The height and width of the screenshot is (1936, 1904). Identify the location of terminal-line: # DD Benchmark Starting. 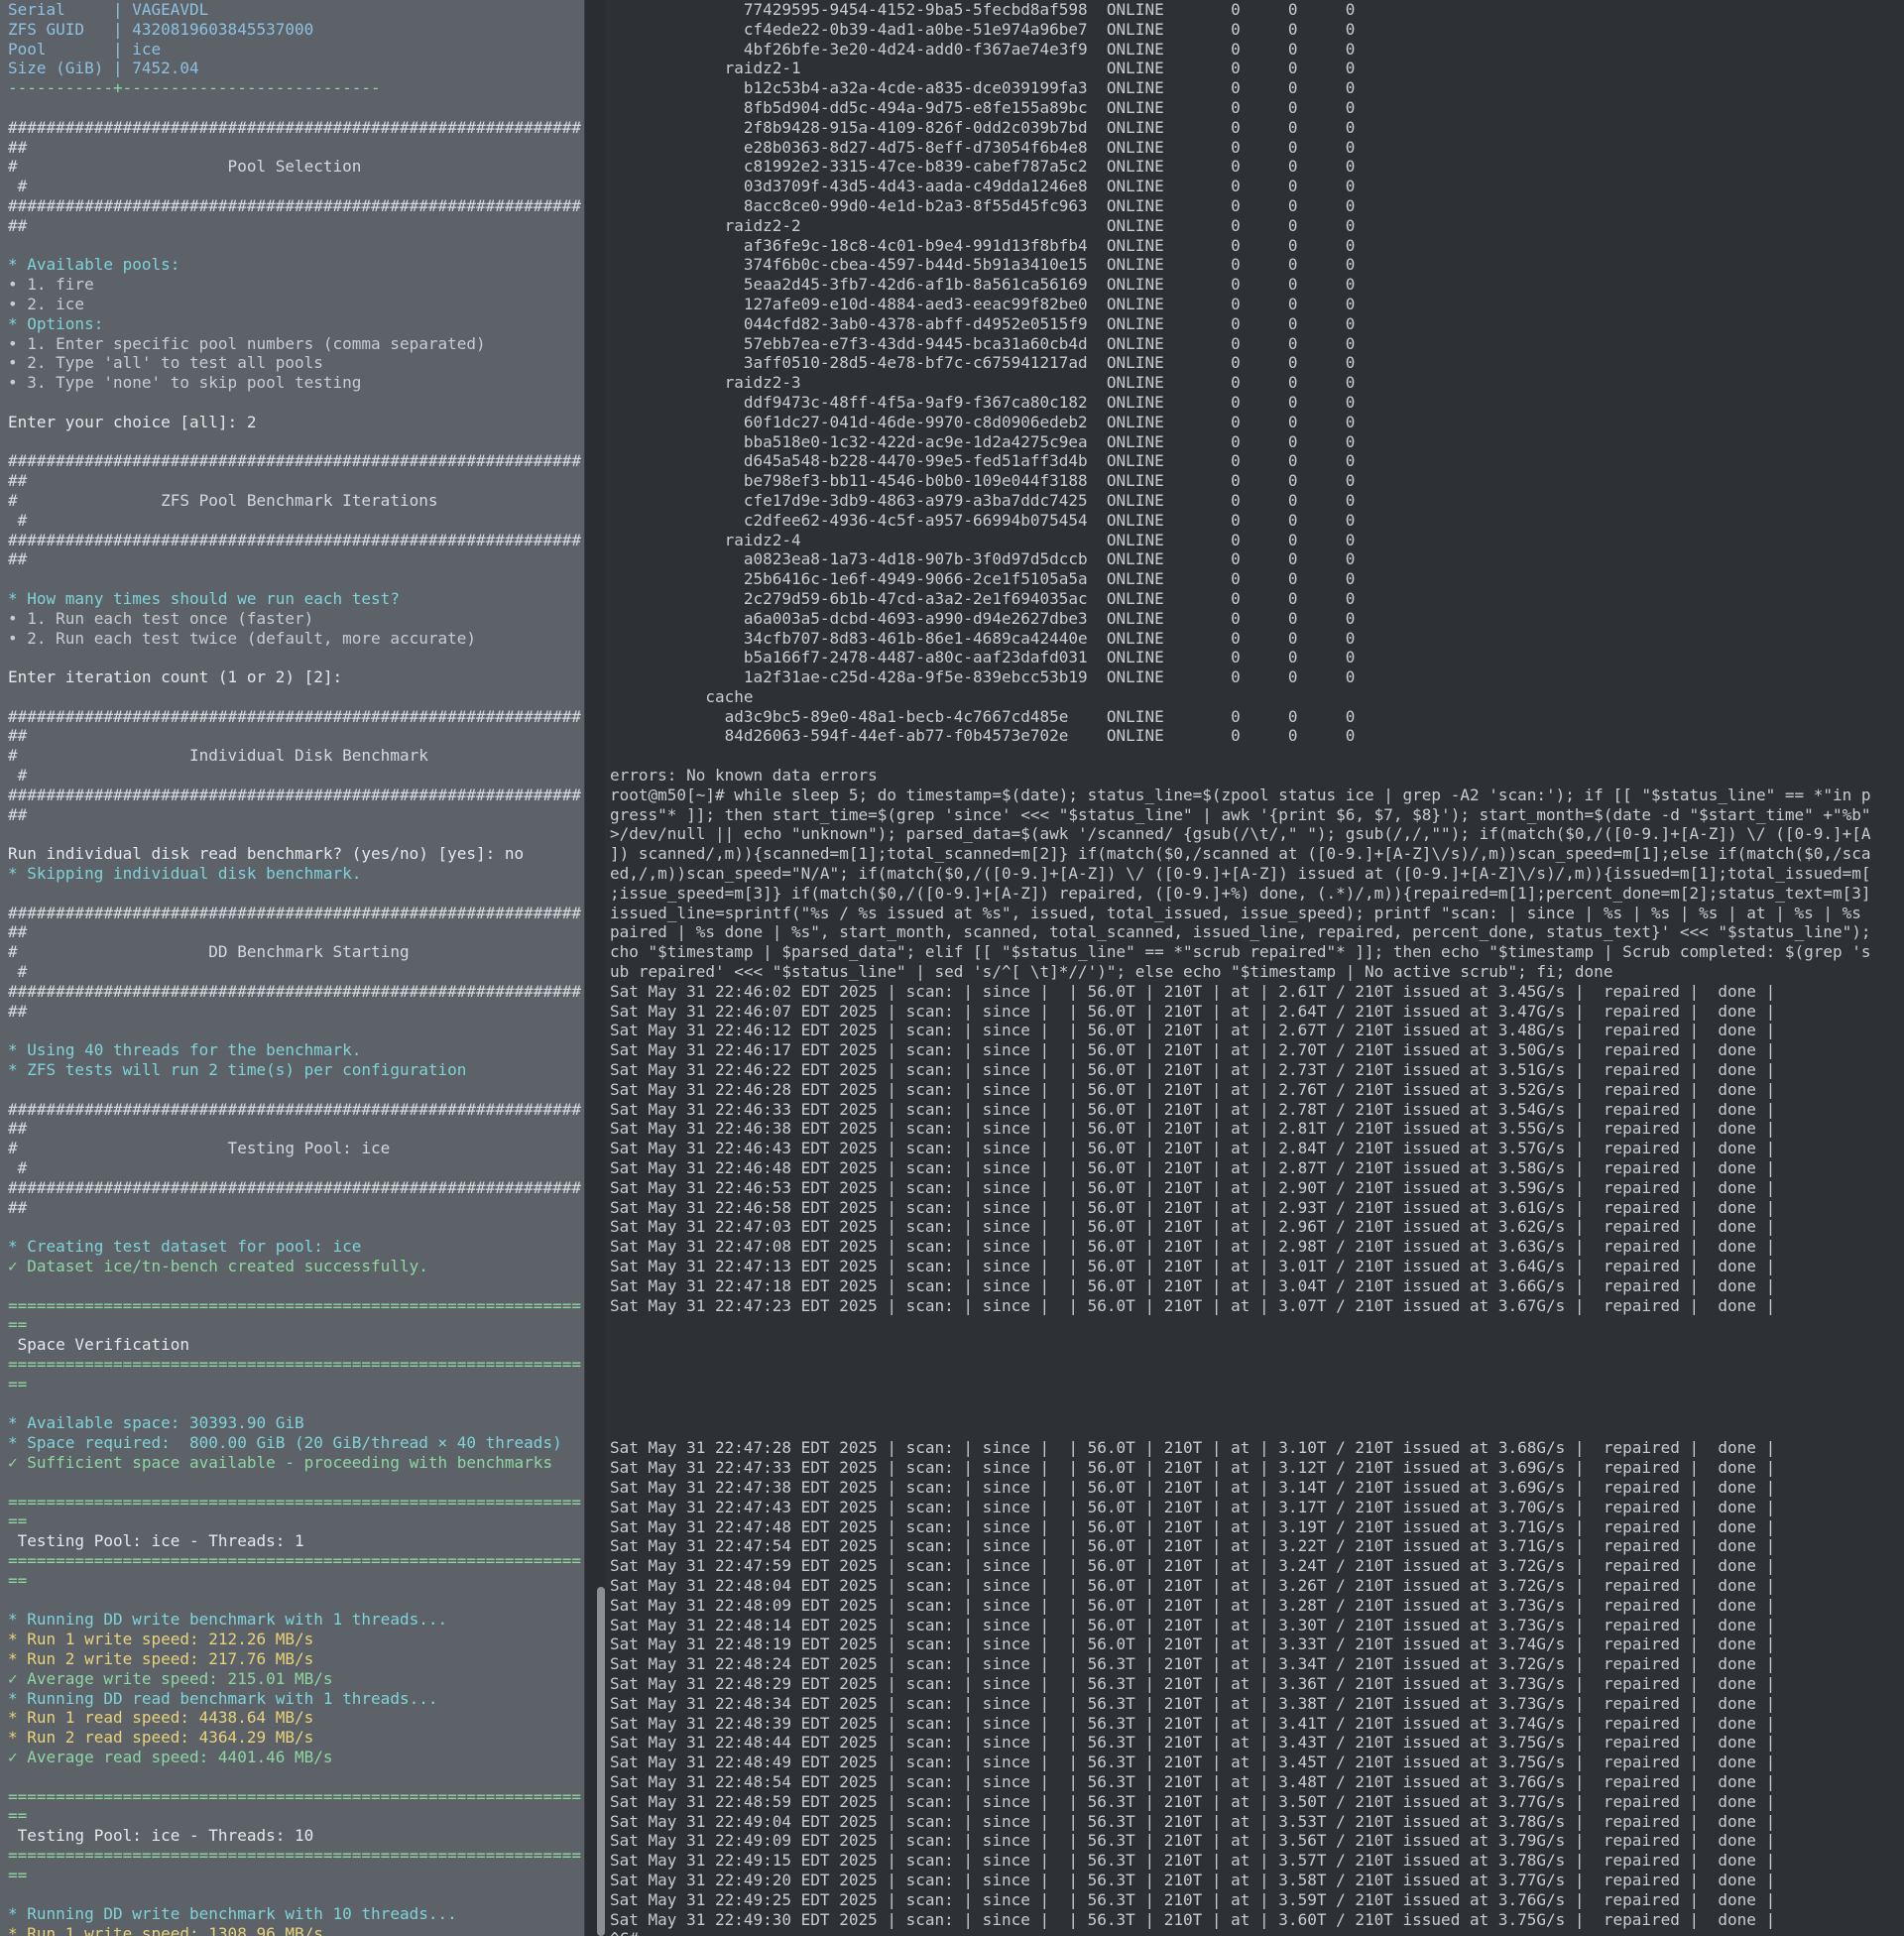
(209, 952).